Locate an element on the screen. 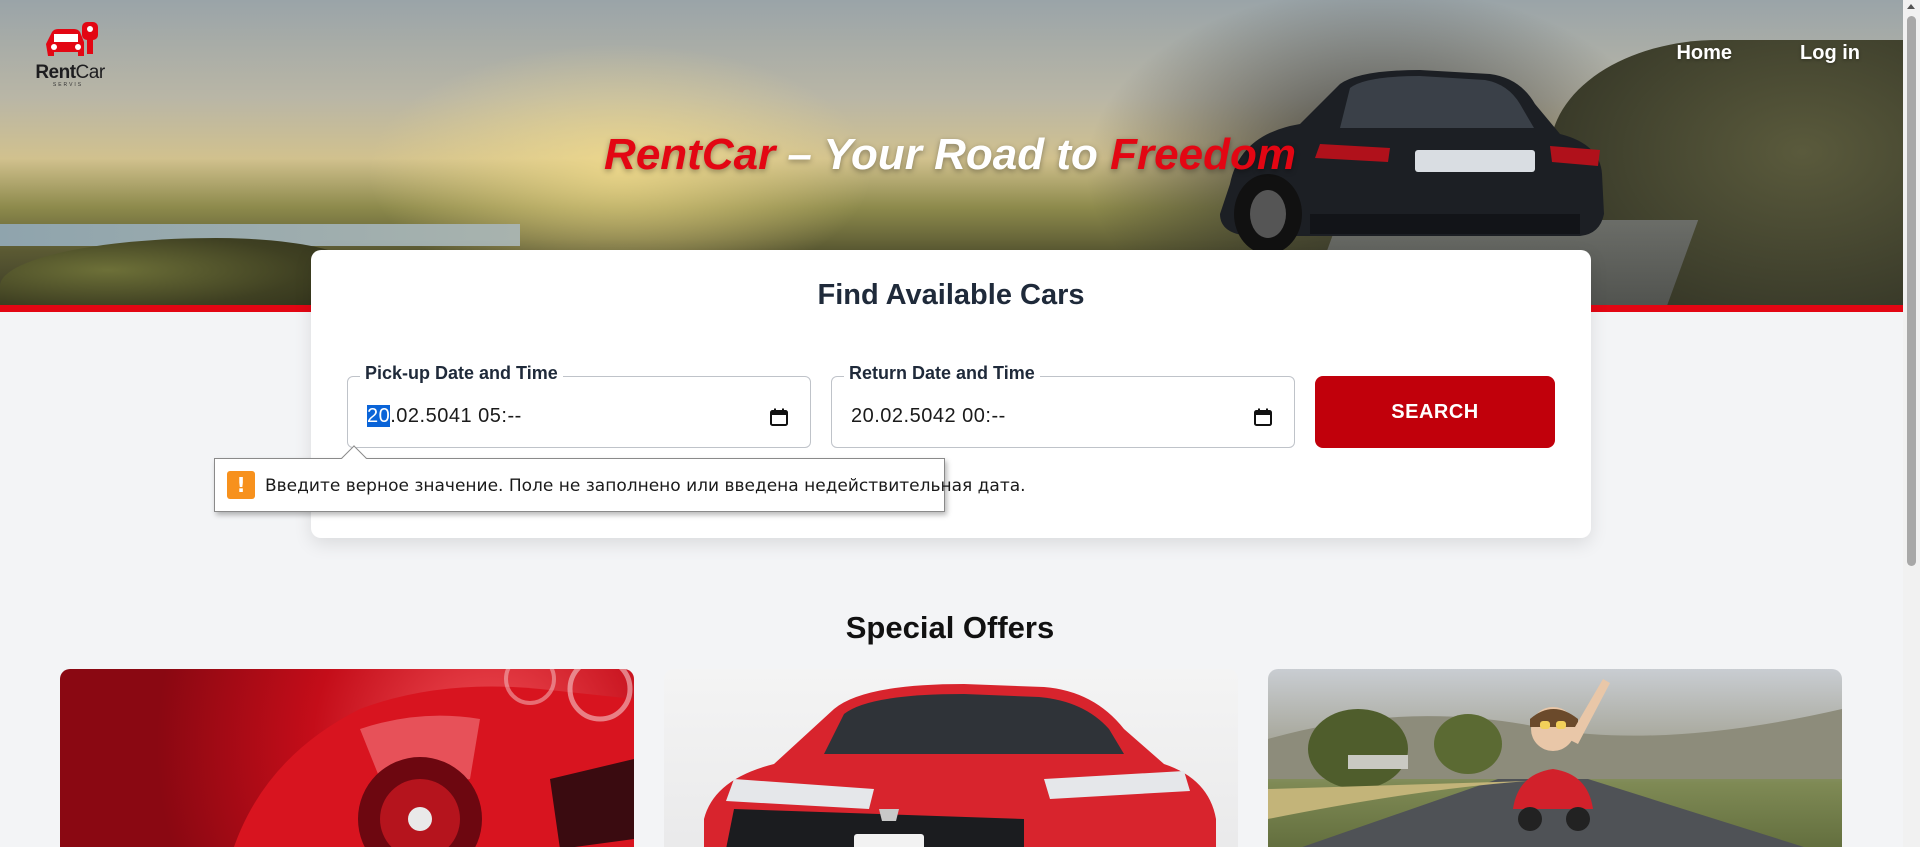  nav-home-link: Home is located at coordinates (1704, 53).